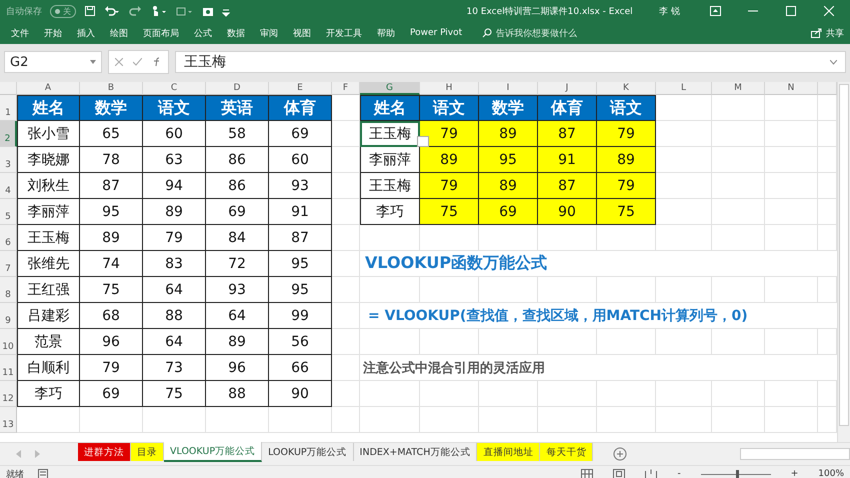 This screenshot has width=850, height=478. I want to click on column-header: G, so click(390, 88).